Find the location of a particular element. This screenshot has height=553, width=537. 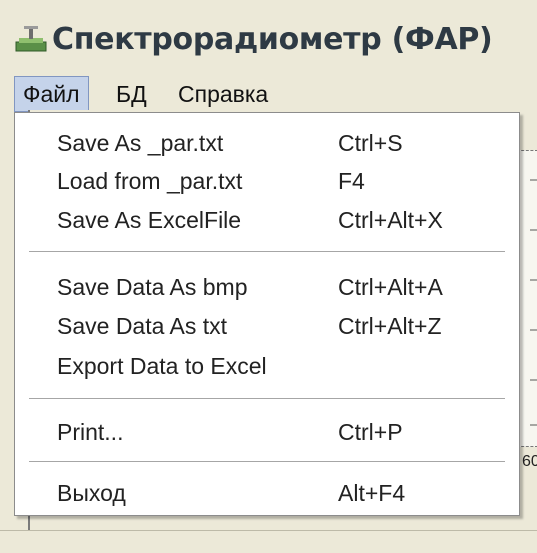

instrument-icon is located at coordinates (31, 39).